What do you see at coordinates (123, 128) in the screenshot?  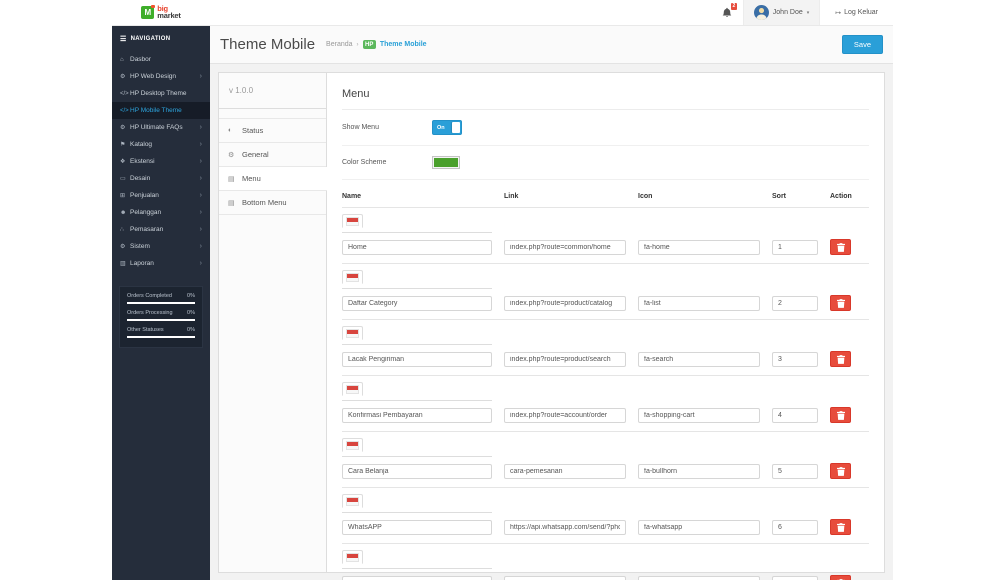 I see `sidebar-item-icon: ⚙` at bounding box center [123, 128].